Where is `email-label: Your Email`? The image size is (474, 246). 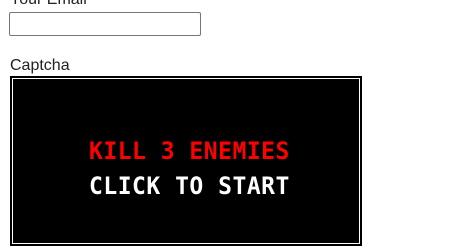
email-label: Your Email is located at coordinates (48, 4).